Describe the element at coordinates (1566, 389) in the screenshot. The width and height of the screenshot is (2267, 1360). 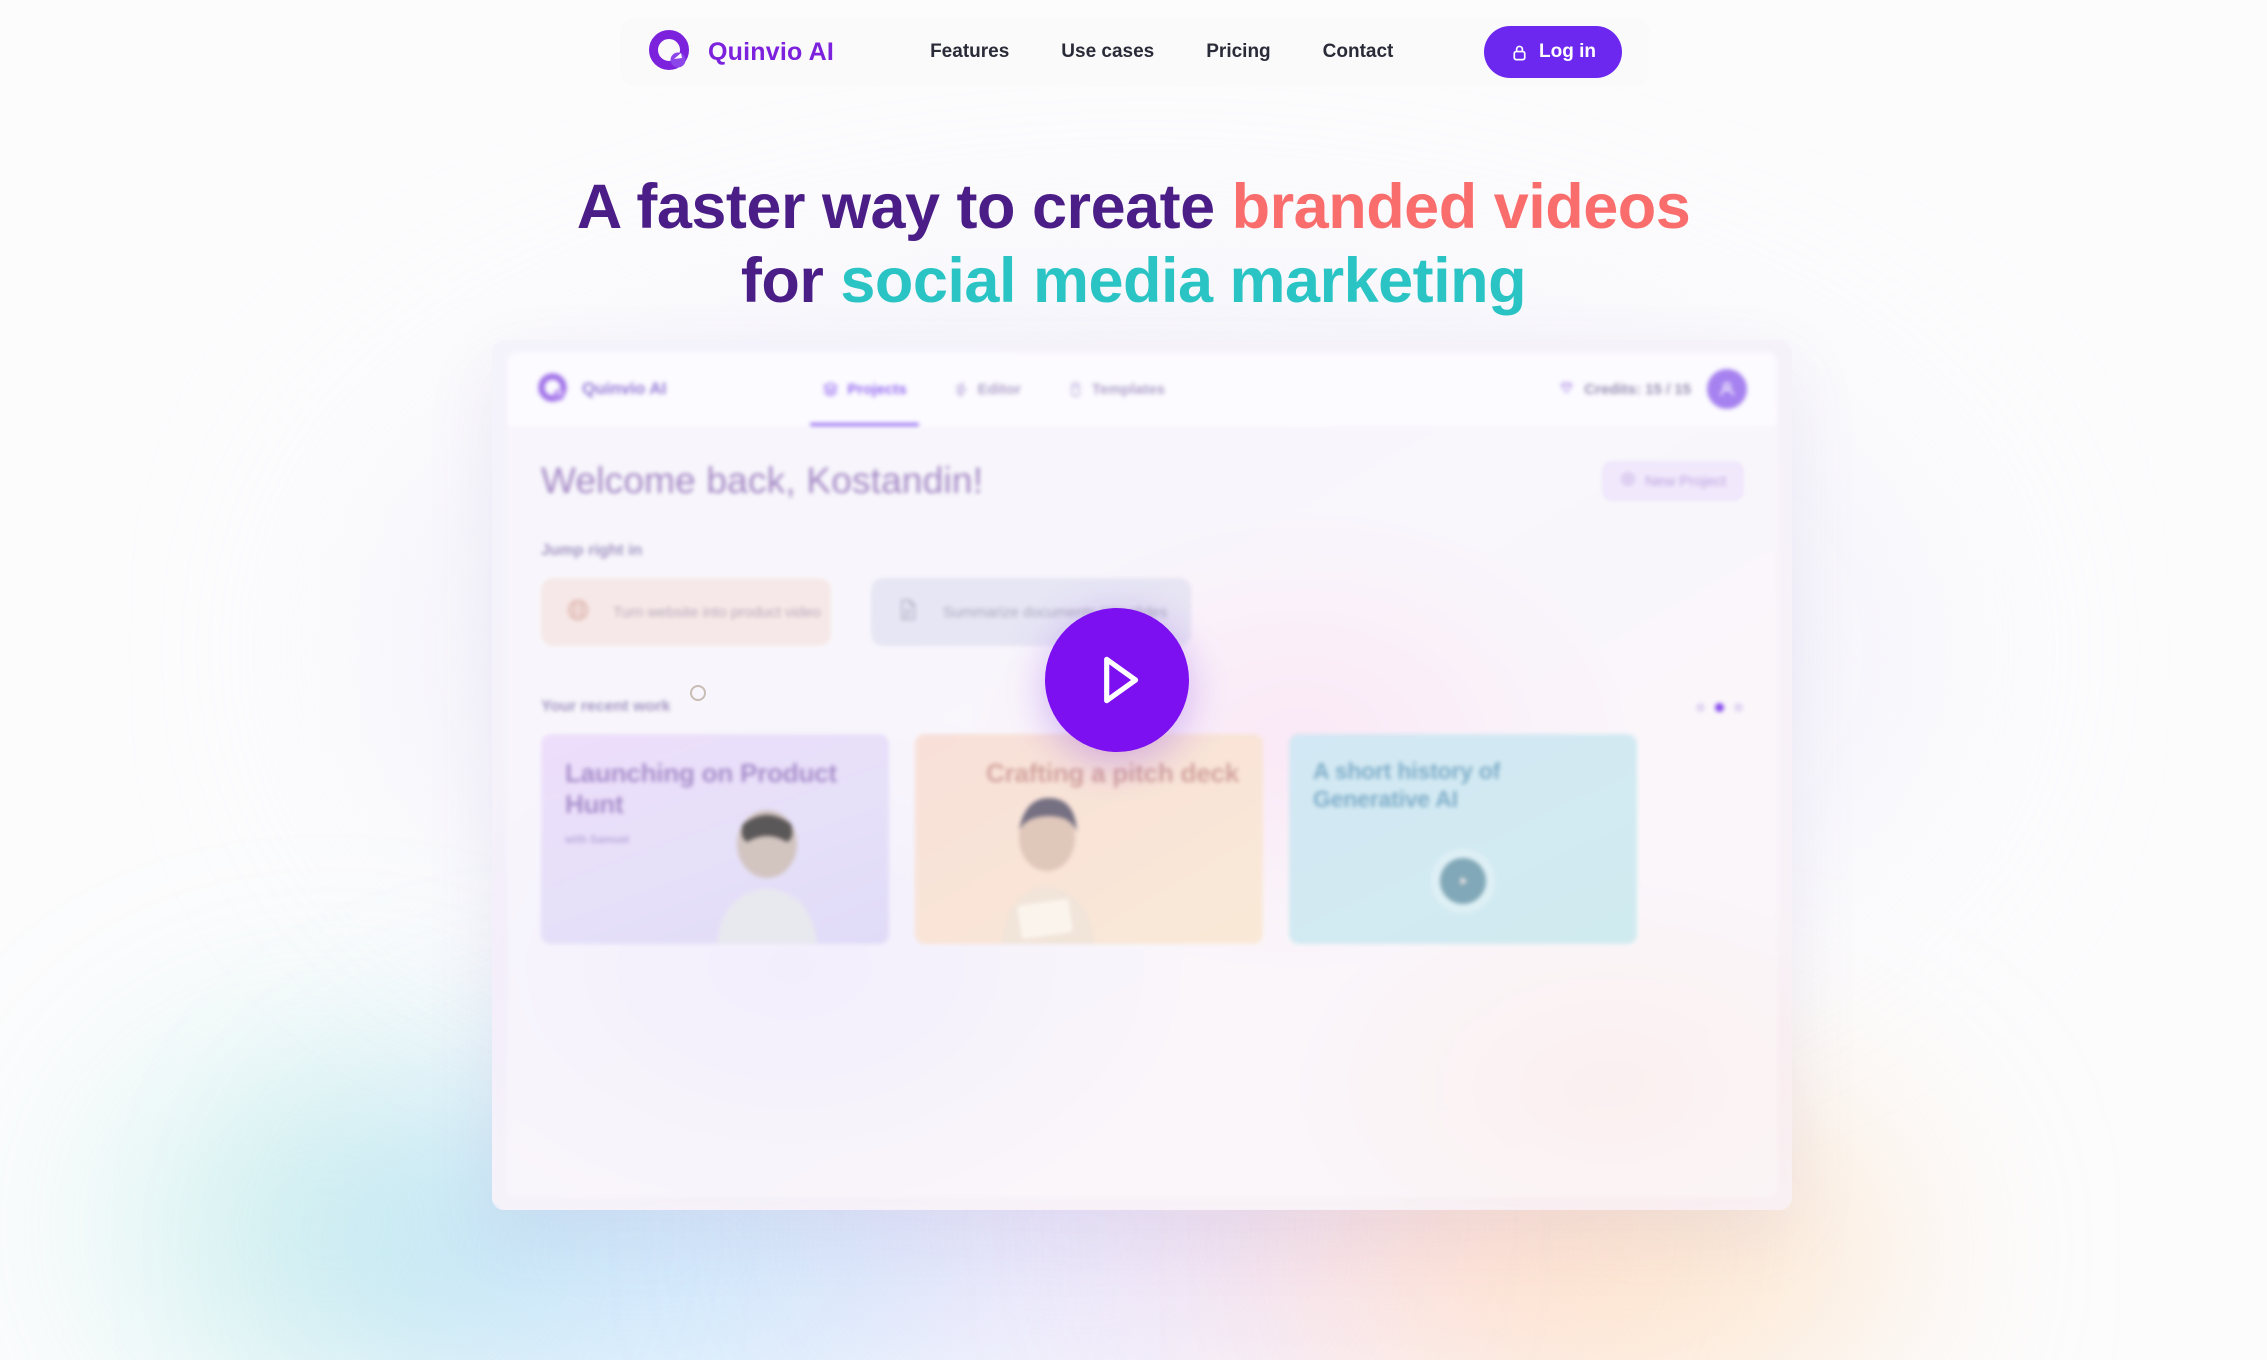
I see `gem-icon` at that location.